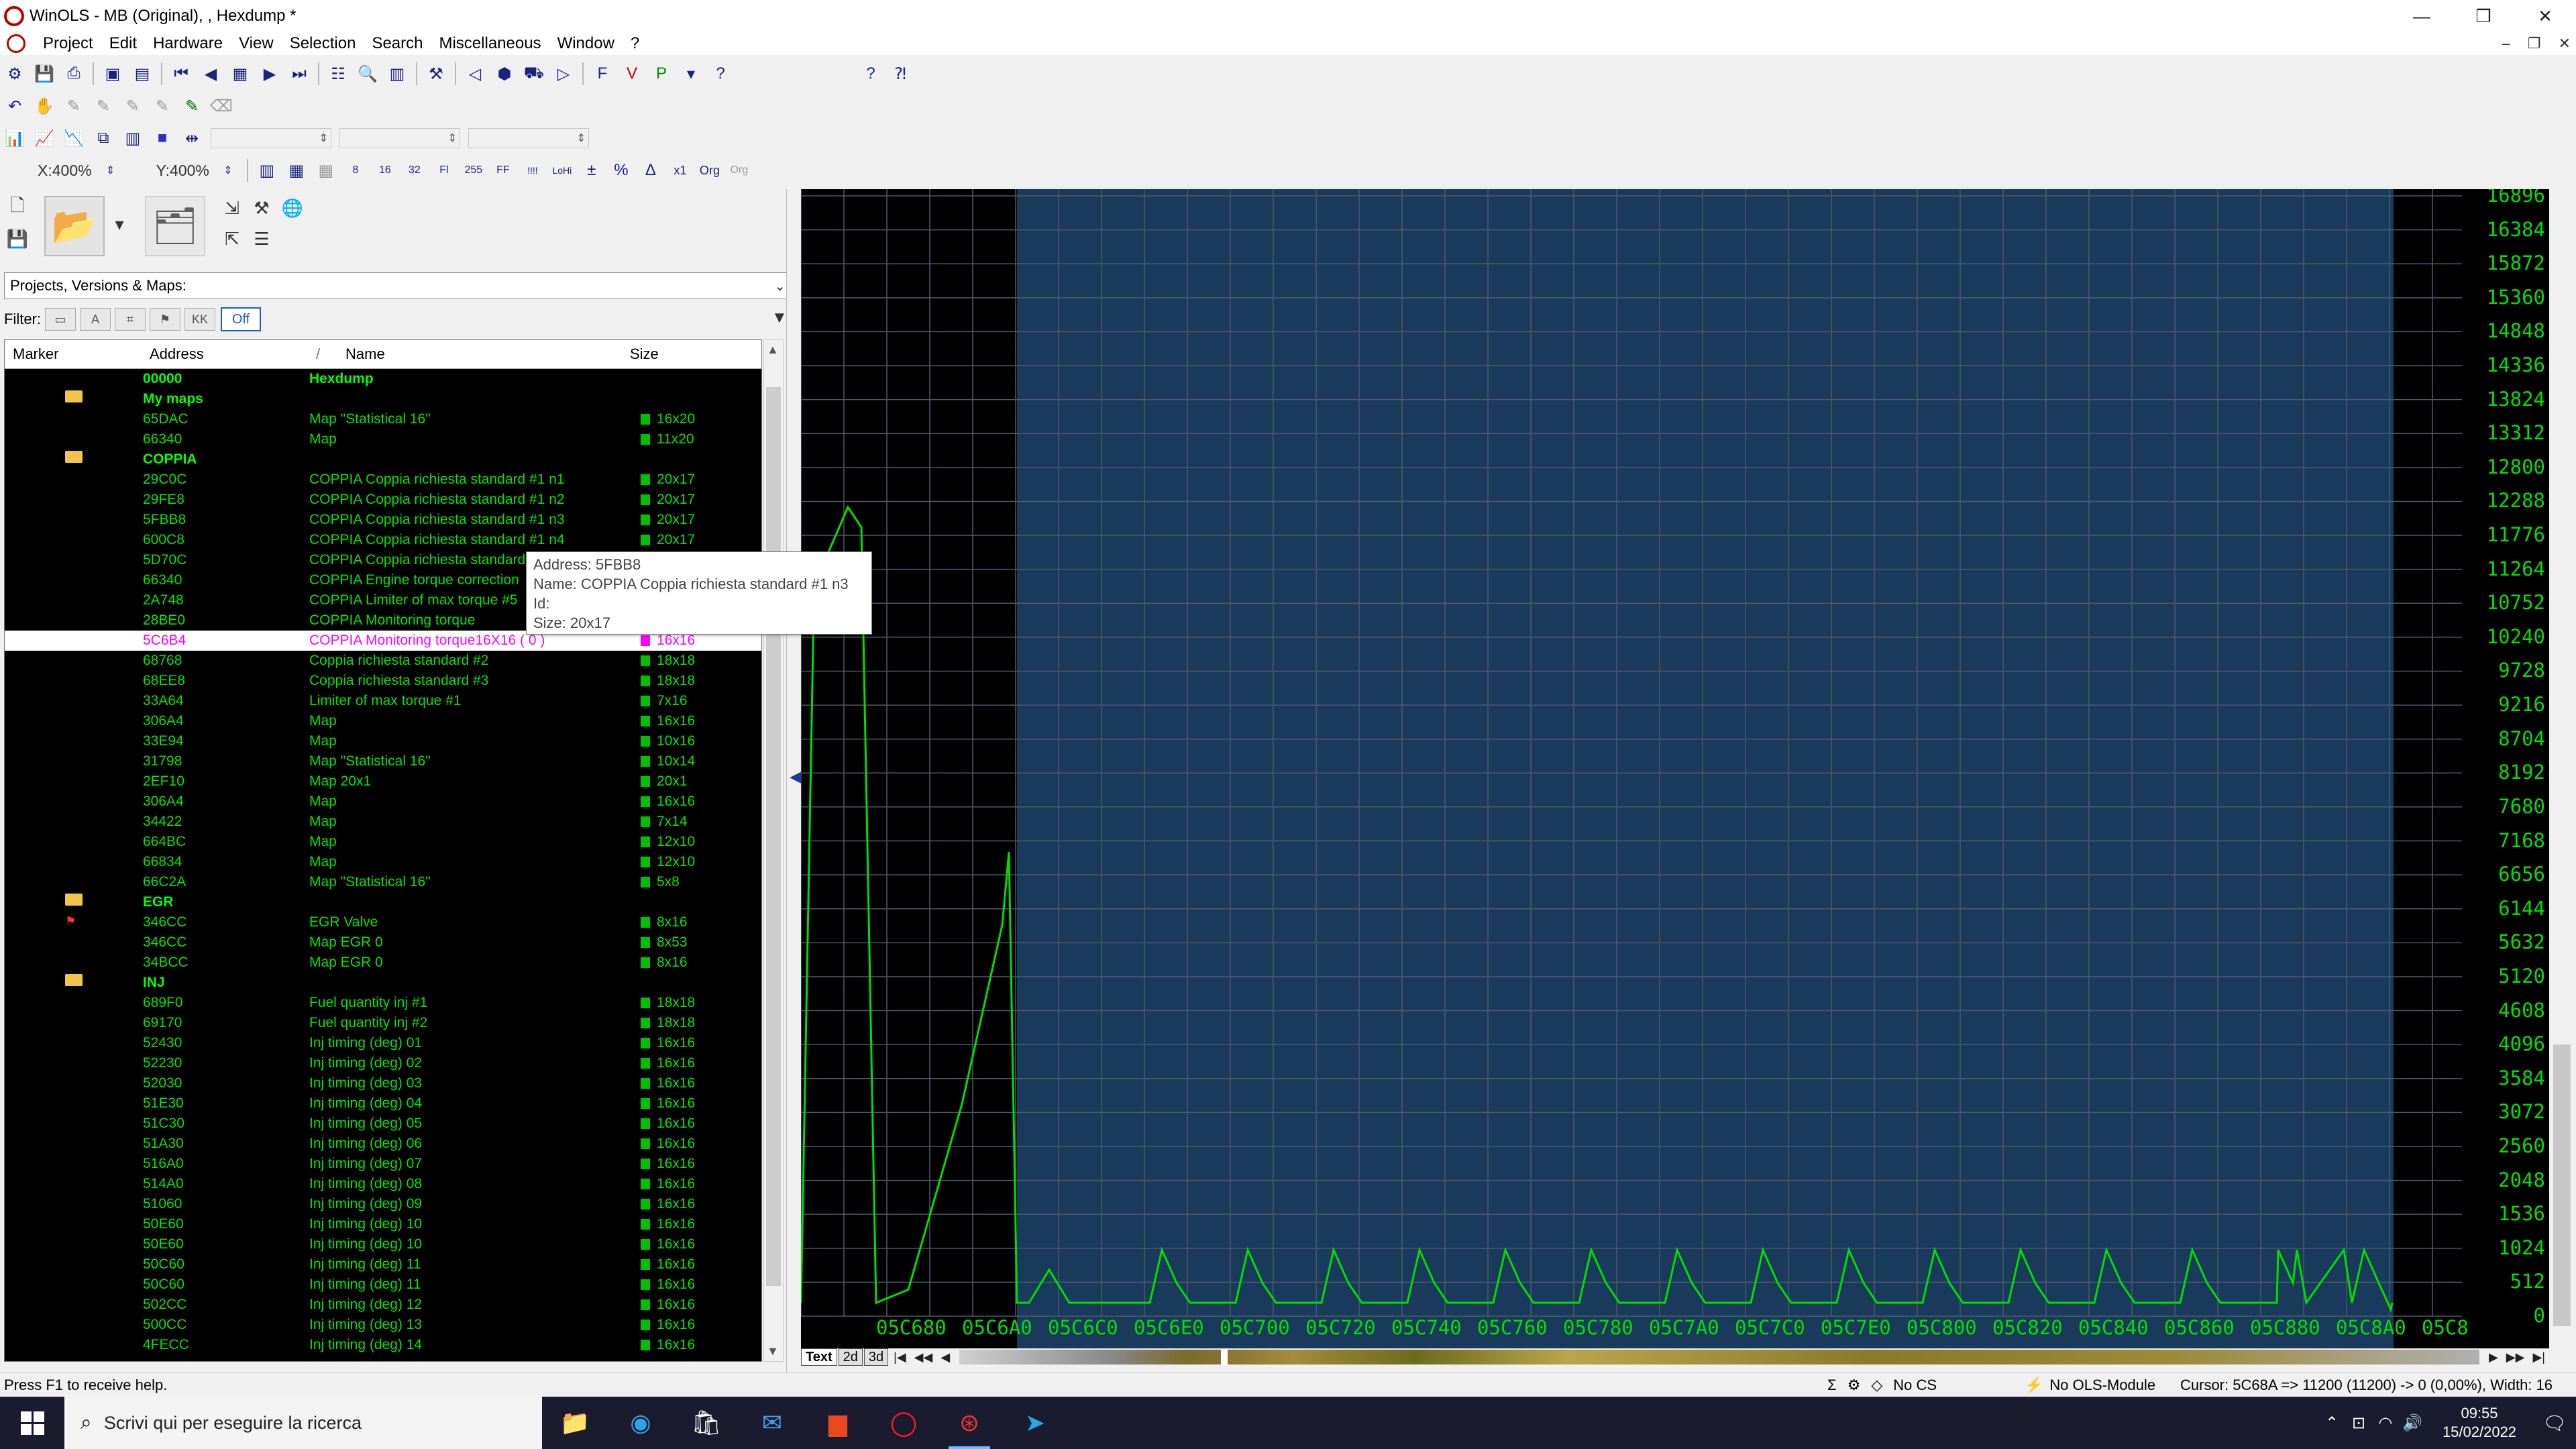  What do you see at coordinates (261, 208) in the screenshot?
I see `transfer-icon: ⚒` at bounding box center [261, 208].